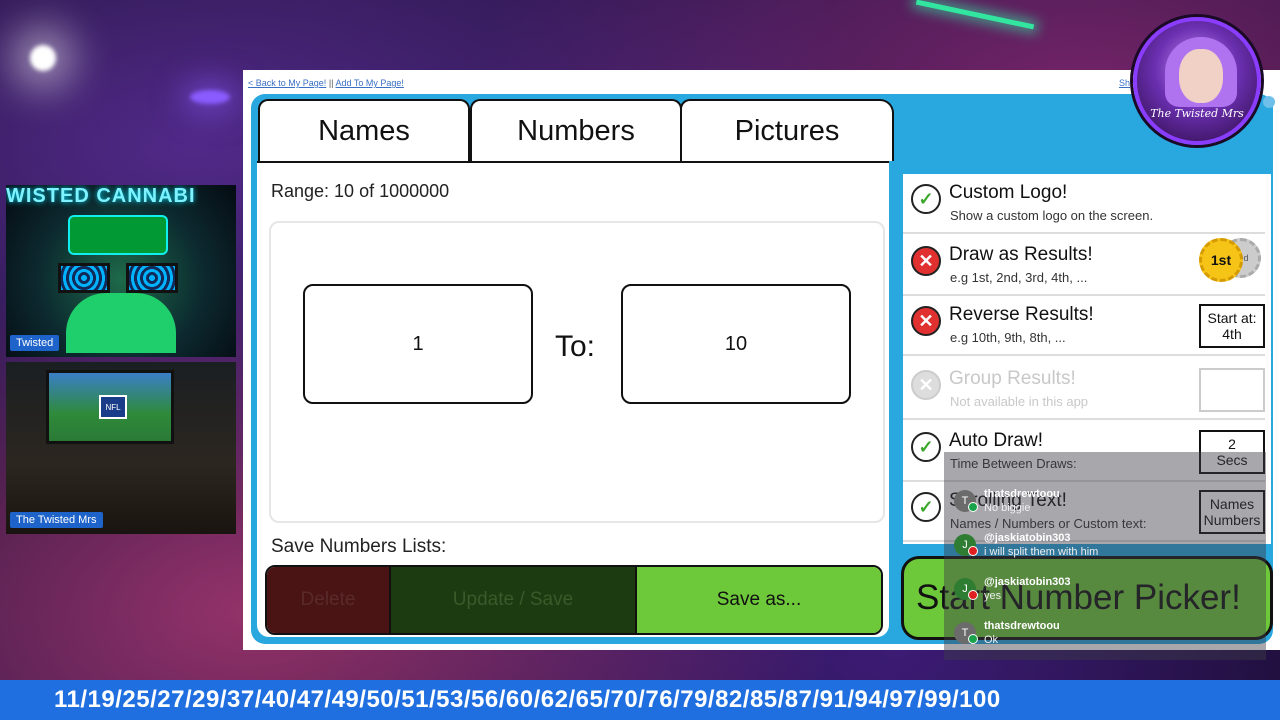  I want to click on back-to-page-link: < Back to My Page!, so click(287, 83).